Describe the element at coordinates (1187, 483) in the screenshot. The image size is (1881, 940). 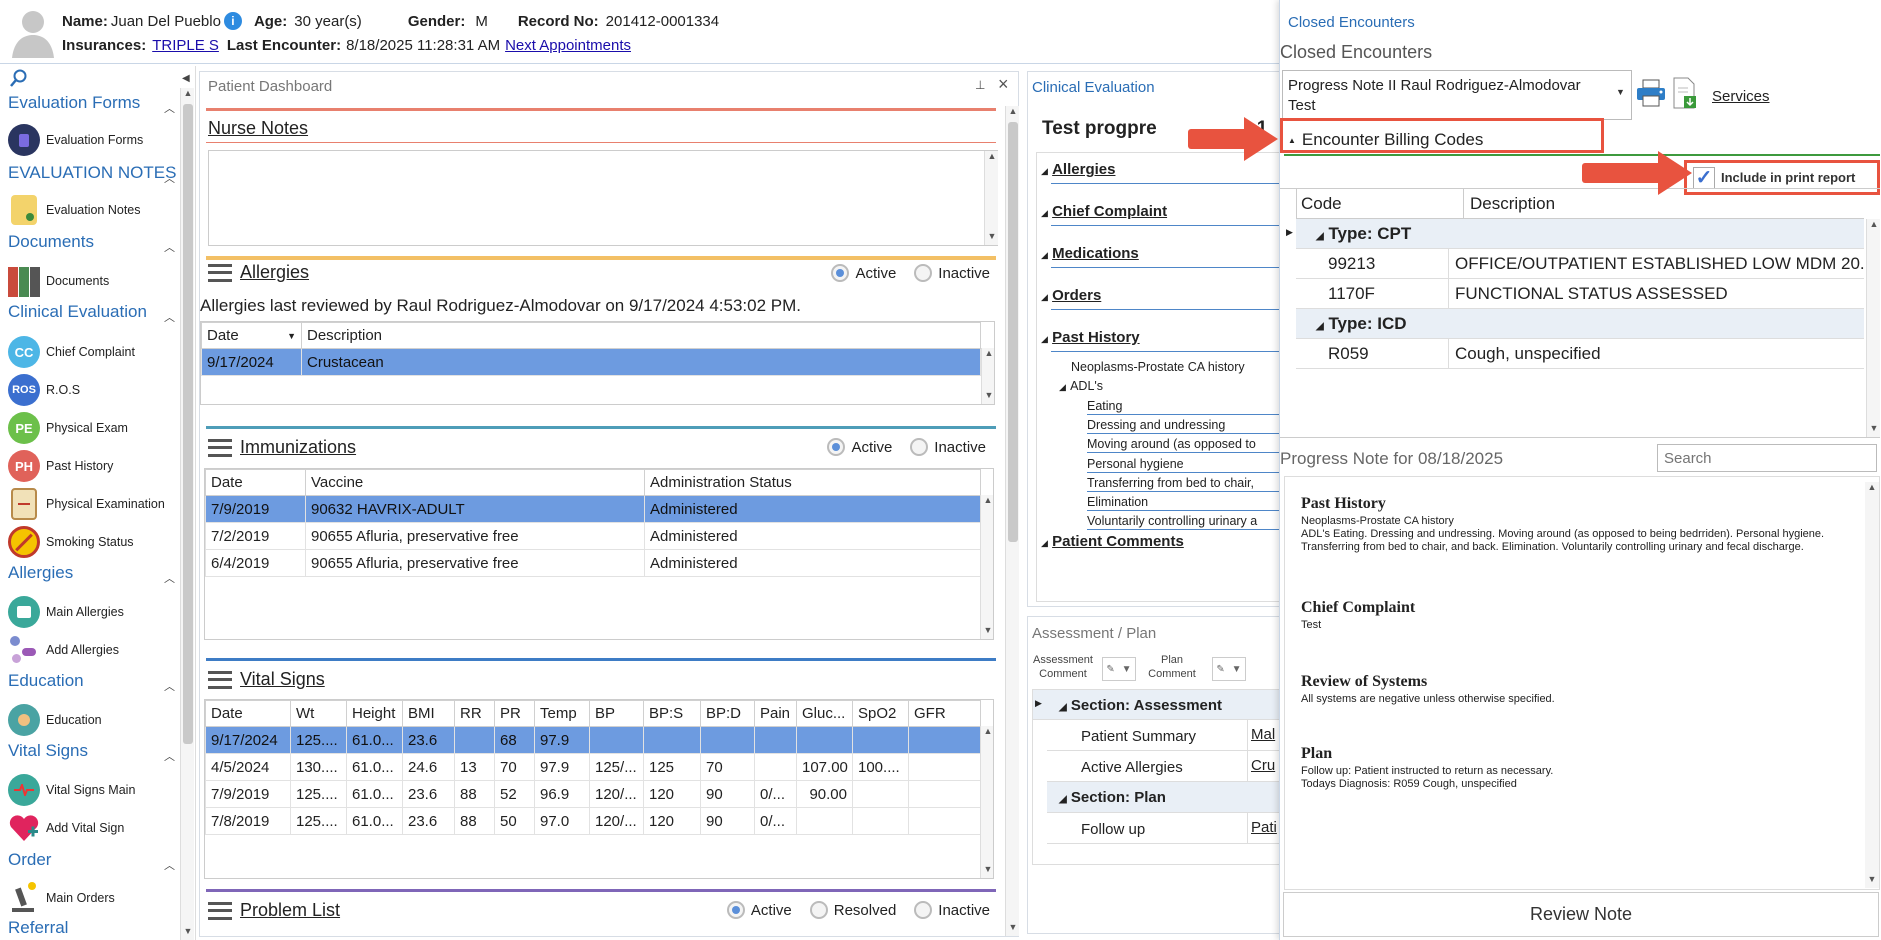
I see `tree-item: Transferring from bed to chair,` at that location.